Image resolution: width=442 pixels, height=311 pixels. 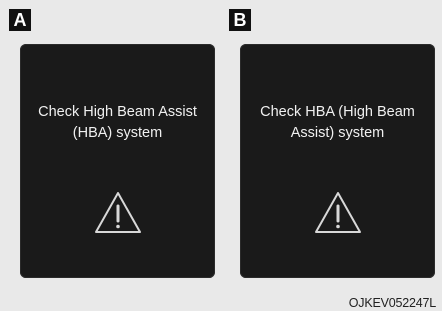 What do you see at coordinates (240, 20) in the screenshot?
I see `panel-label-b: B` at bounding box center [240, 20].